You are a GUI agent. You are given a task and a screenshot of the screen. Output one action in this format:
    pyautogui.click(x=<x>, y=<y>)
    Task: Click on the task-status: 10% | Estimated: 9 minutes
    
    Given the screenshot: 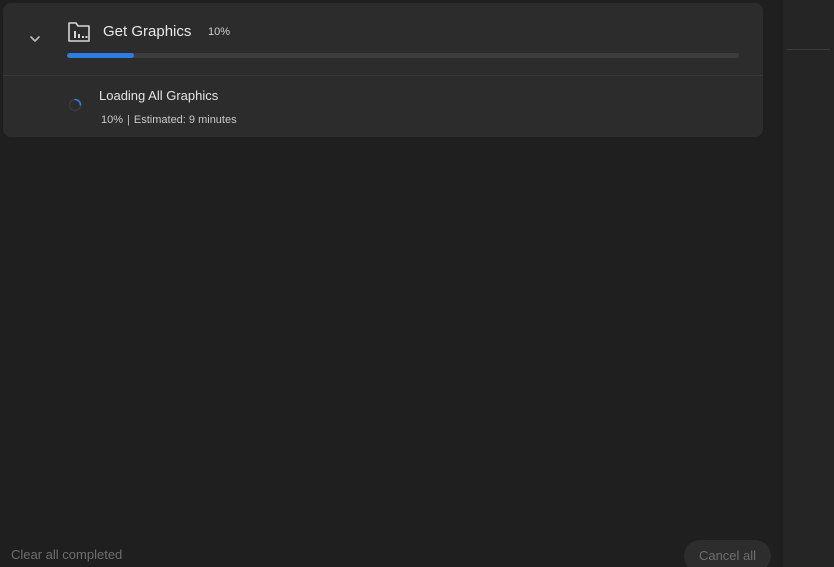 What is the action you would take?
    pyautogui.click(x=169, y=120)
    